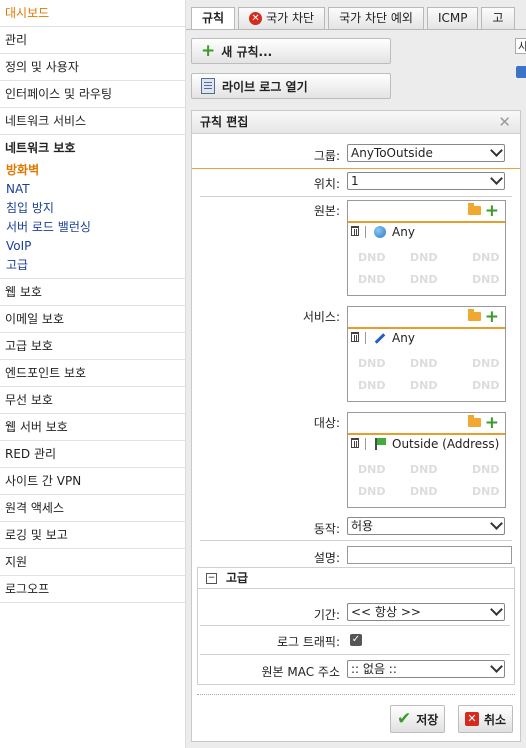 This screenshot has height=748, width=526. I want to click on sidebar-item-webserver-protection: 웹 서버 보호, so click(92, 427).